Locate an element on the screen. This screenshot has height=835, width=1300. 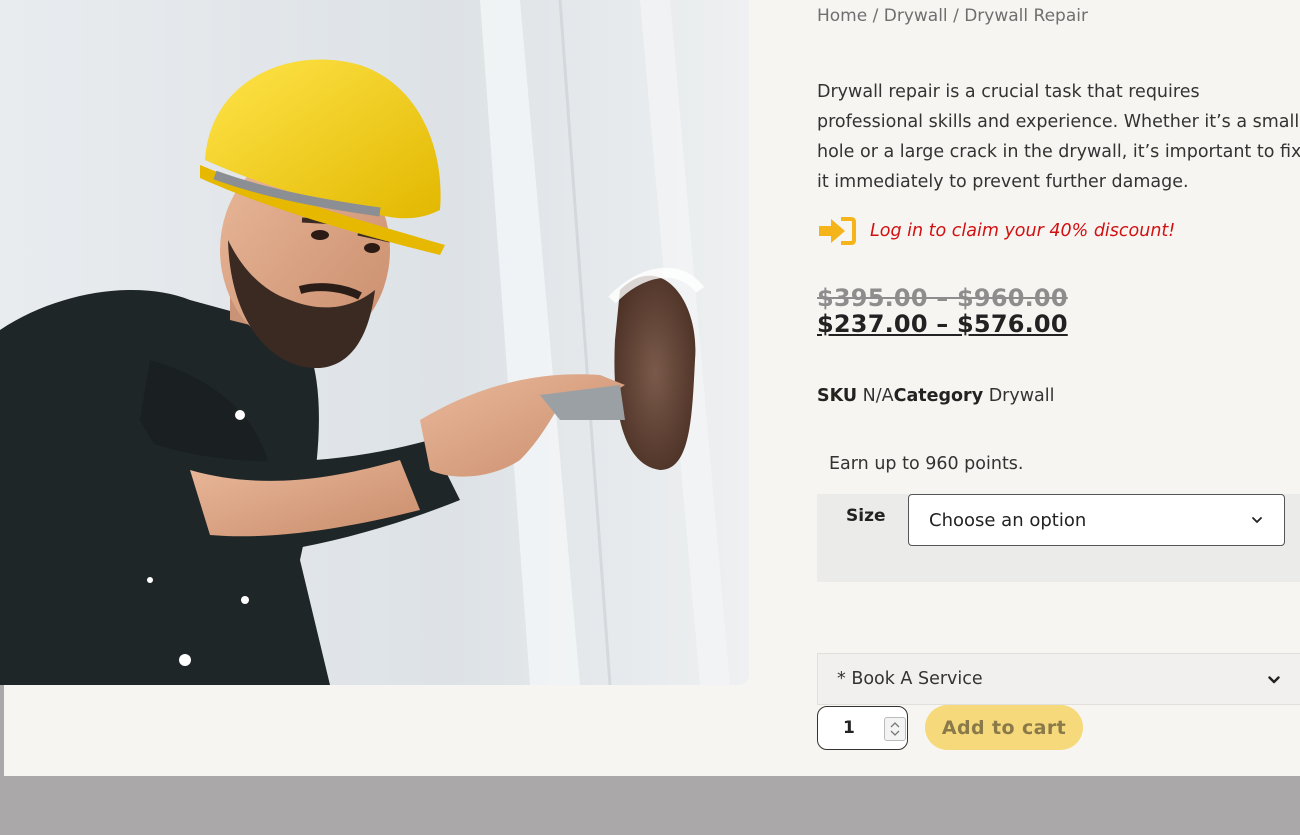
reward-points-message: Earn up to 960 points. is located at coordinates (926, 464).